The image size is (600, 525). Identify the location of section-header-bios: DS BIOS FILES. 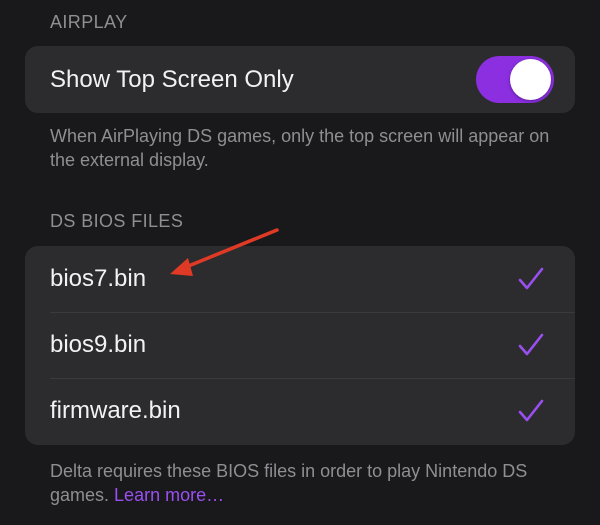
(117, 221).